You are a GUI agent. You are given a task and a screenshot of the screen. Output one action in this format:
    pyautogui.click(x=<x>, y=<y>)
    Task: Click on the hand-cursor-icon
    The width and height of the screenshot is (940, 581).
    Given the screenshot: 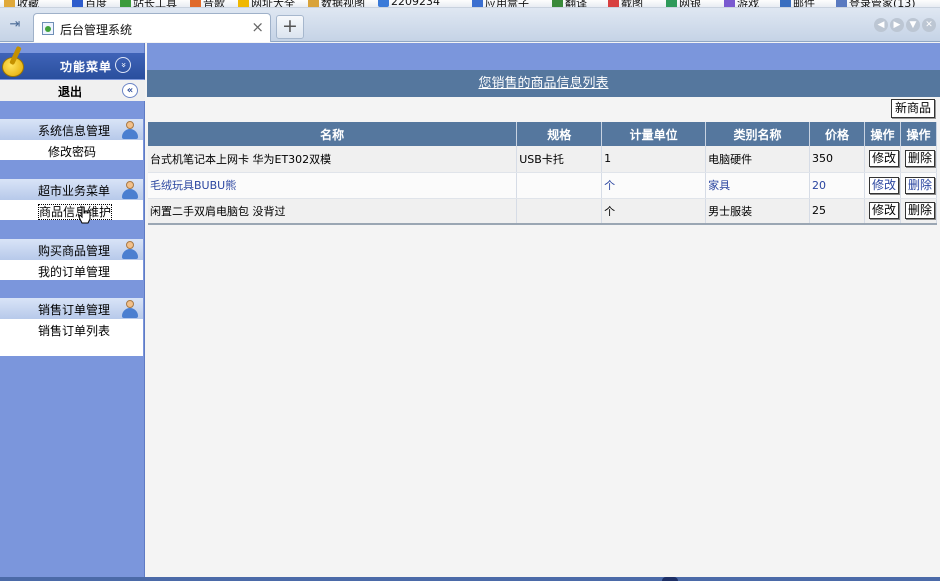 What is the action you would take?
    pyautogui.click(x=84, y=215)
    